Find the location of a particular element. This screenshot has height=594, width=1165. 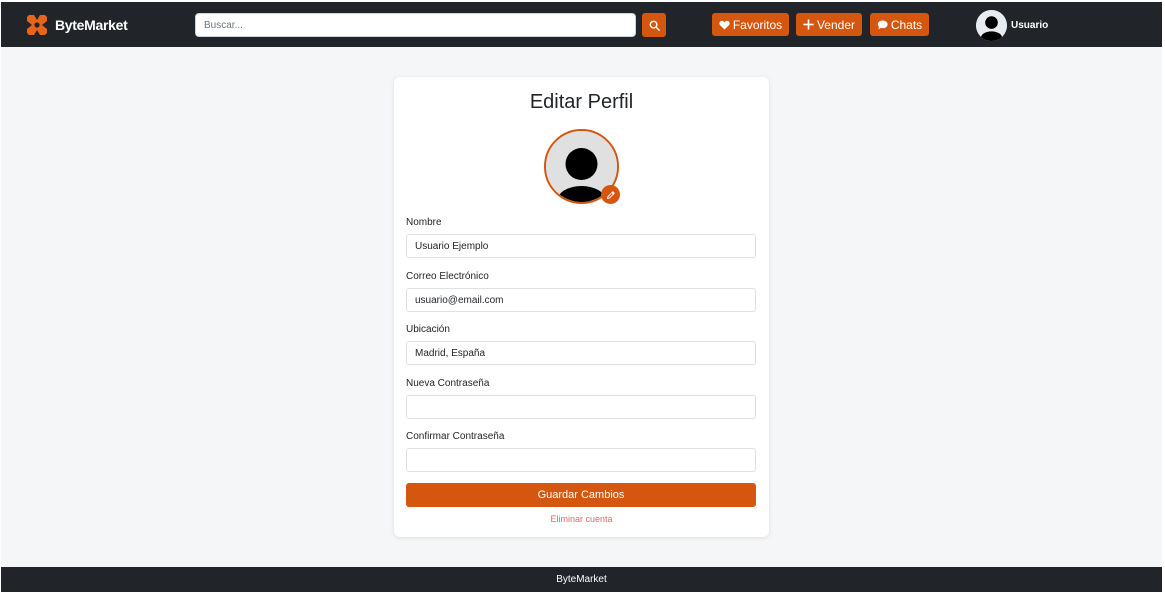

favorites-label: Favoritos is located at coordinates (757, 24).